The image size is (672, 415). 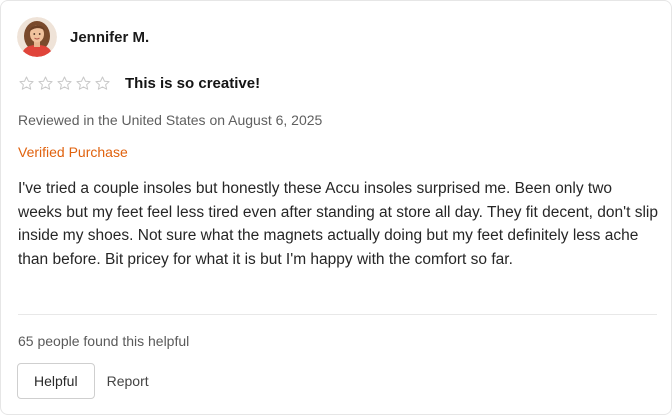 I want to click on verified-purchase-badge: Verified Purchase, so click(x=73, y=152).